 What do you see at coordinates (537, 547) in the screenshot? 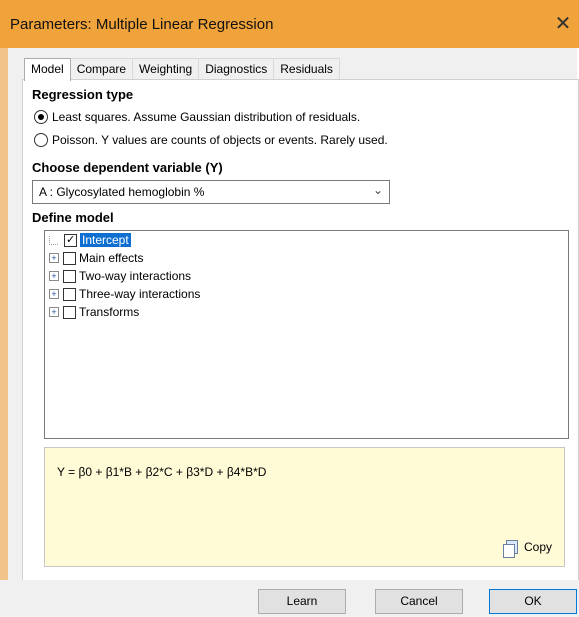
I see `copy-label: Copy` at bounding box center [537, 547].